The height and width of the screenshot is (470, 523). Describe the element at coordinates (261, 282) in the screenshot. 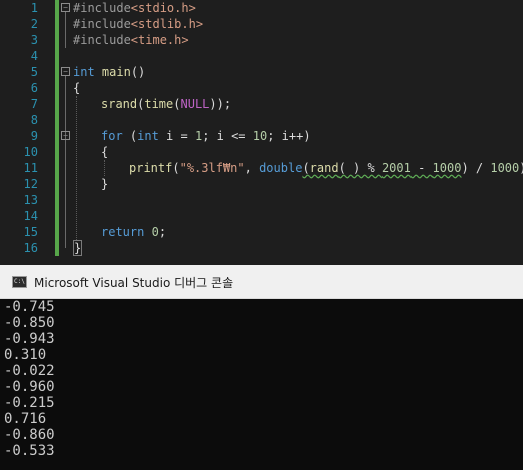

I see `console-title-bar: C:\ Microsoft Visual Studio 디버그 콘솔` at that location.